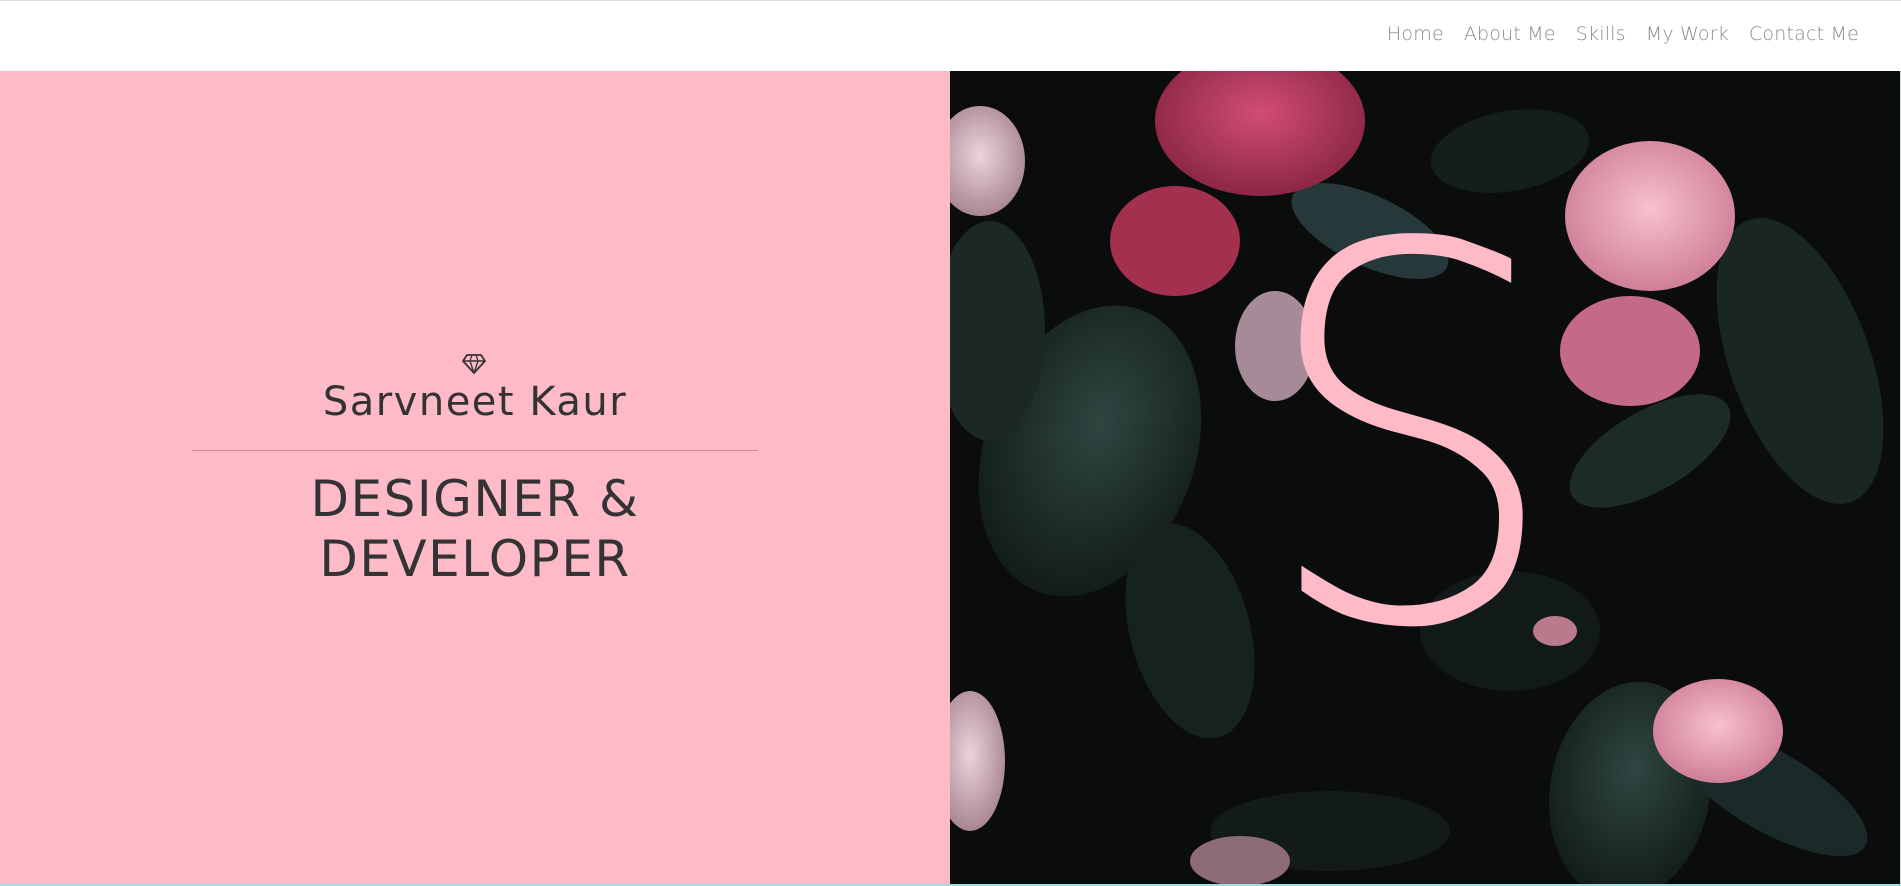 The height and width of the screenshot is (886, 1901). Describe the element at coordinates (950, 35) in the screenshot. I see `top-navbar: Home About Me Skills My Work Contact Me` at that location.